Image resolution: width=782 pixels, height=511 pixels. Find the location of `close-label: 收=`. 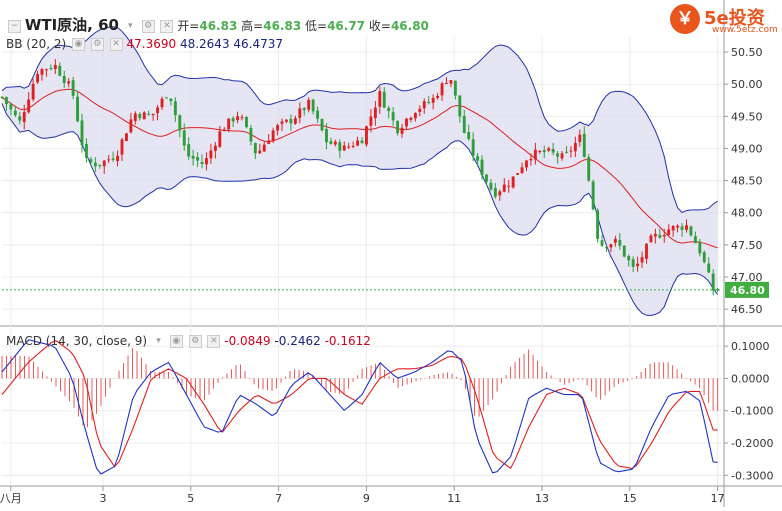

close-label: 收= is located at coordinates (379, 26).